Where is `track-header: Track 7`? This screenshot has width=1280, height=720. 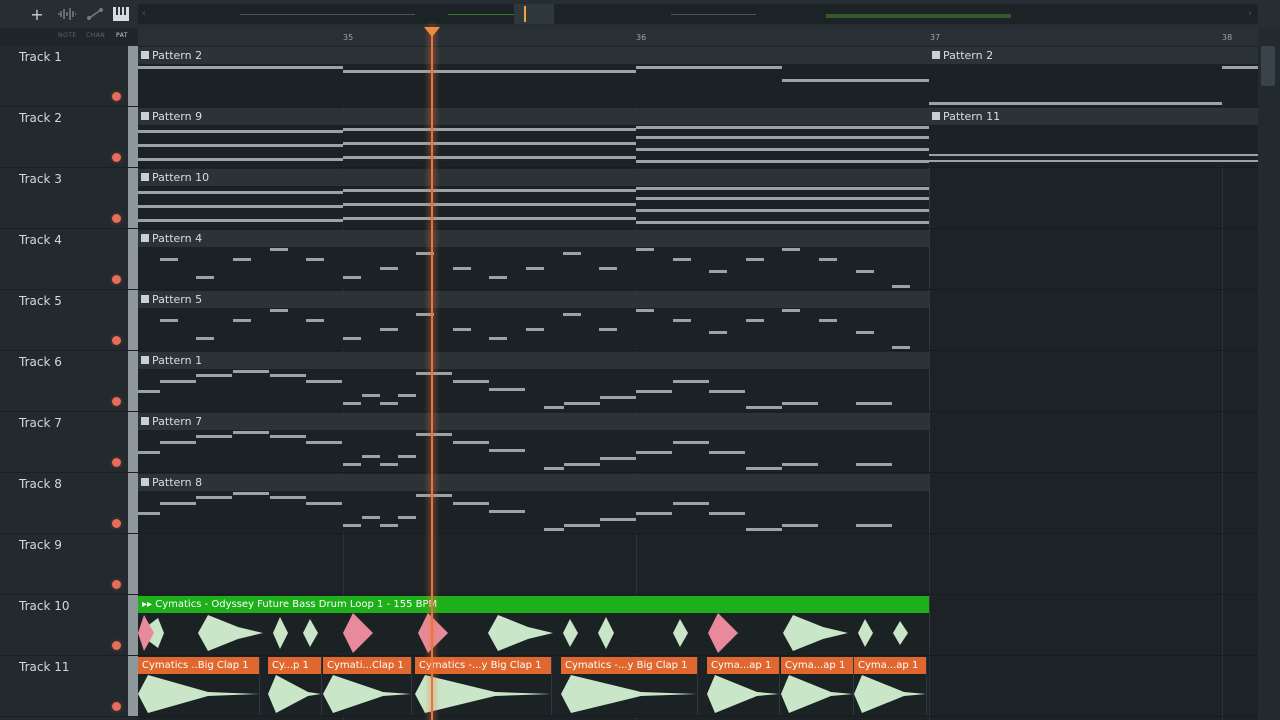 track-header: Track 7 is located at coordinates (69, 442).